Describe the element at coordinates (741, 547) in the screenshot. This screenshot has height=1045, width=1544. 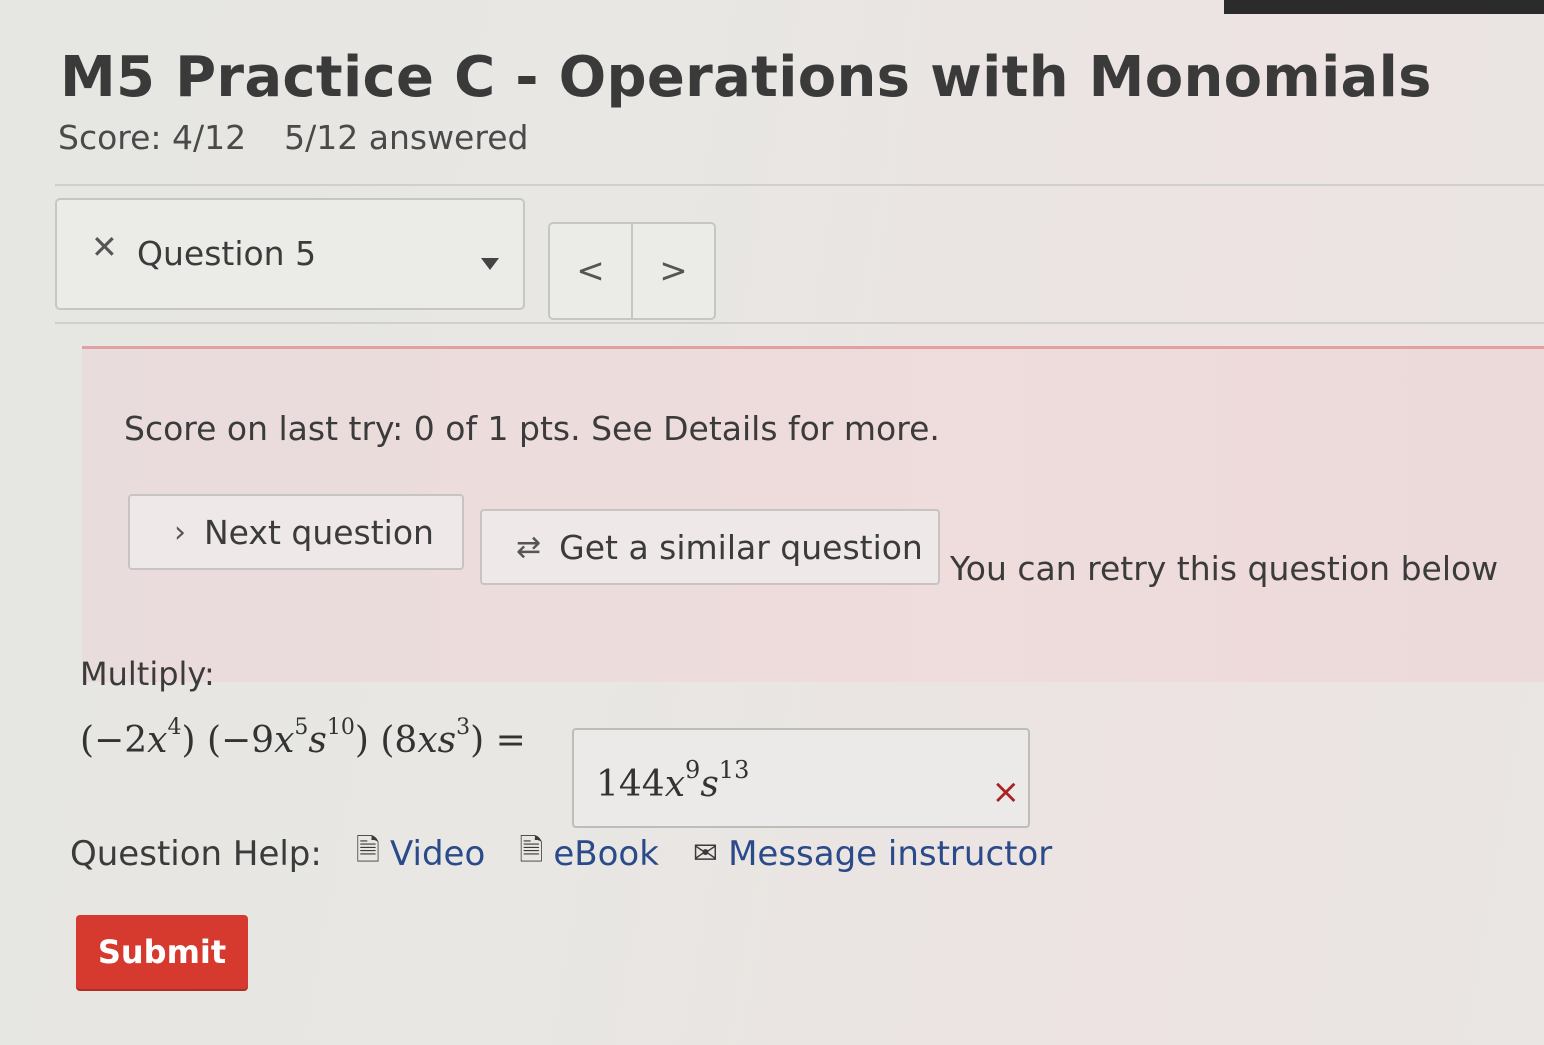
I see `similar-question-label: Get a similar question` at that location.